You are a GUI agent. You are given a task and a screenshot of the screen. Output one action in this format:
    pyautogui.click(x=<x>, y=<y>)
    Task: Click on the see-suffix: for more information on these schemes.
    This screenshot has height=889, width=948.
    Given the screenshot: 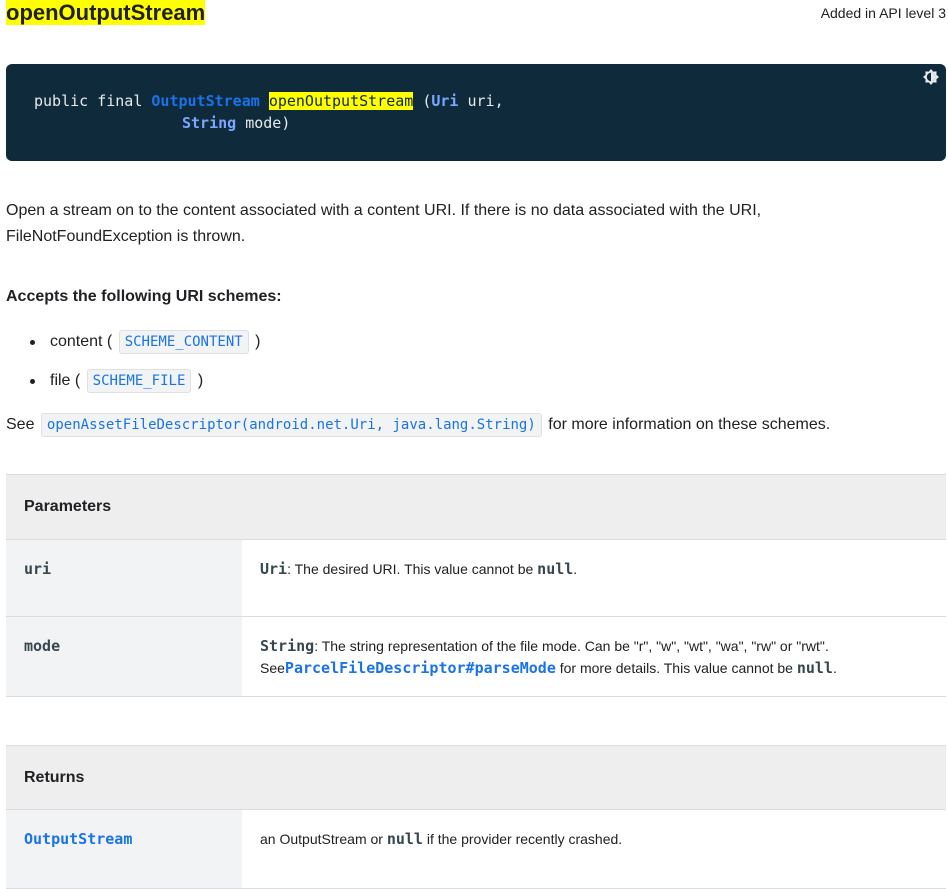 What is the action you would take?
    pyautogui.click(x=689, y=424)
    